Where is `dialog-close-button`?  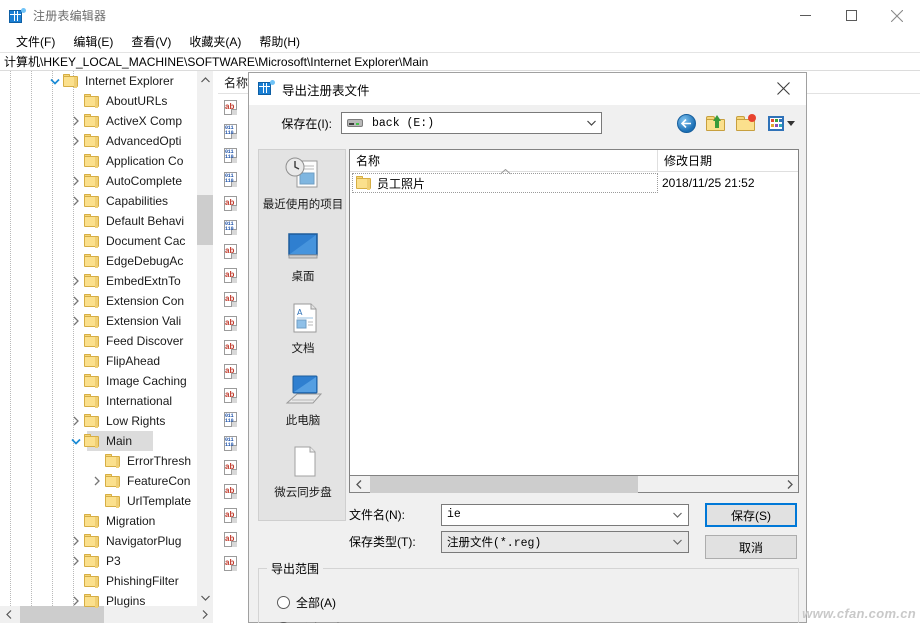 dialog-close-button is located at coordinates (783, 88).